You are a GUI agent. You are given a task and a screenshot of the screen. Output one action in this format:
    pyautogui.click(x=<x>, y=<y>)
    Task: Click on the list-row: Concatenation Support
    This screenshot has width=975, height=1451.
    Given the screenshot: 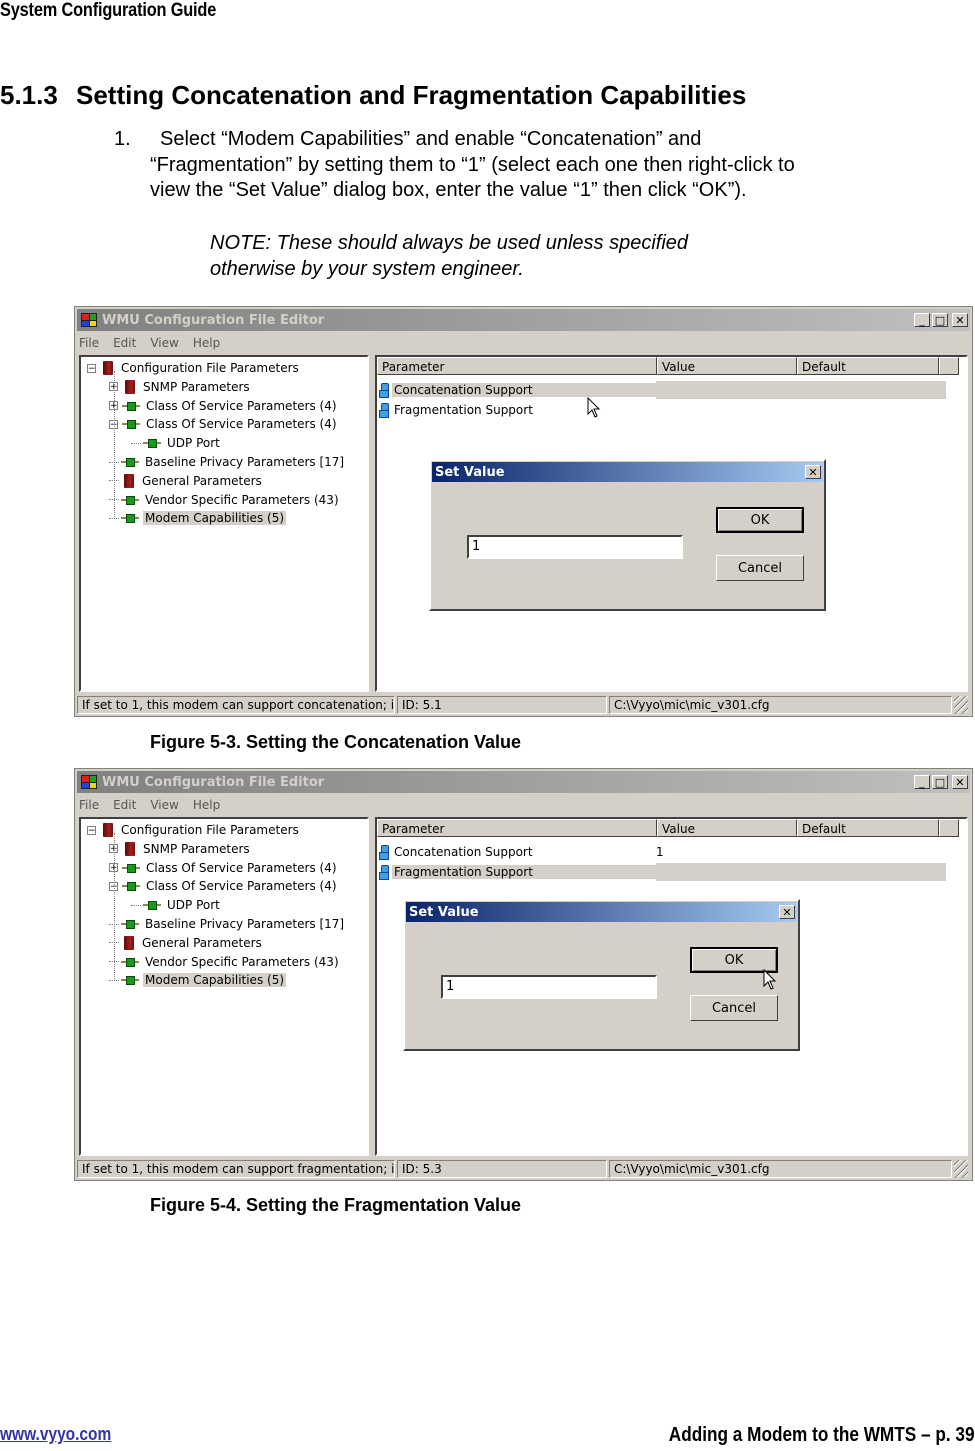 What is the action you would take?
    pyautogui.click(x=662, y=390)
    